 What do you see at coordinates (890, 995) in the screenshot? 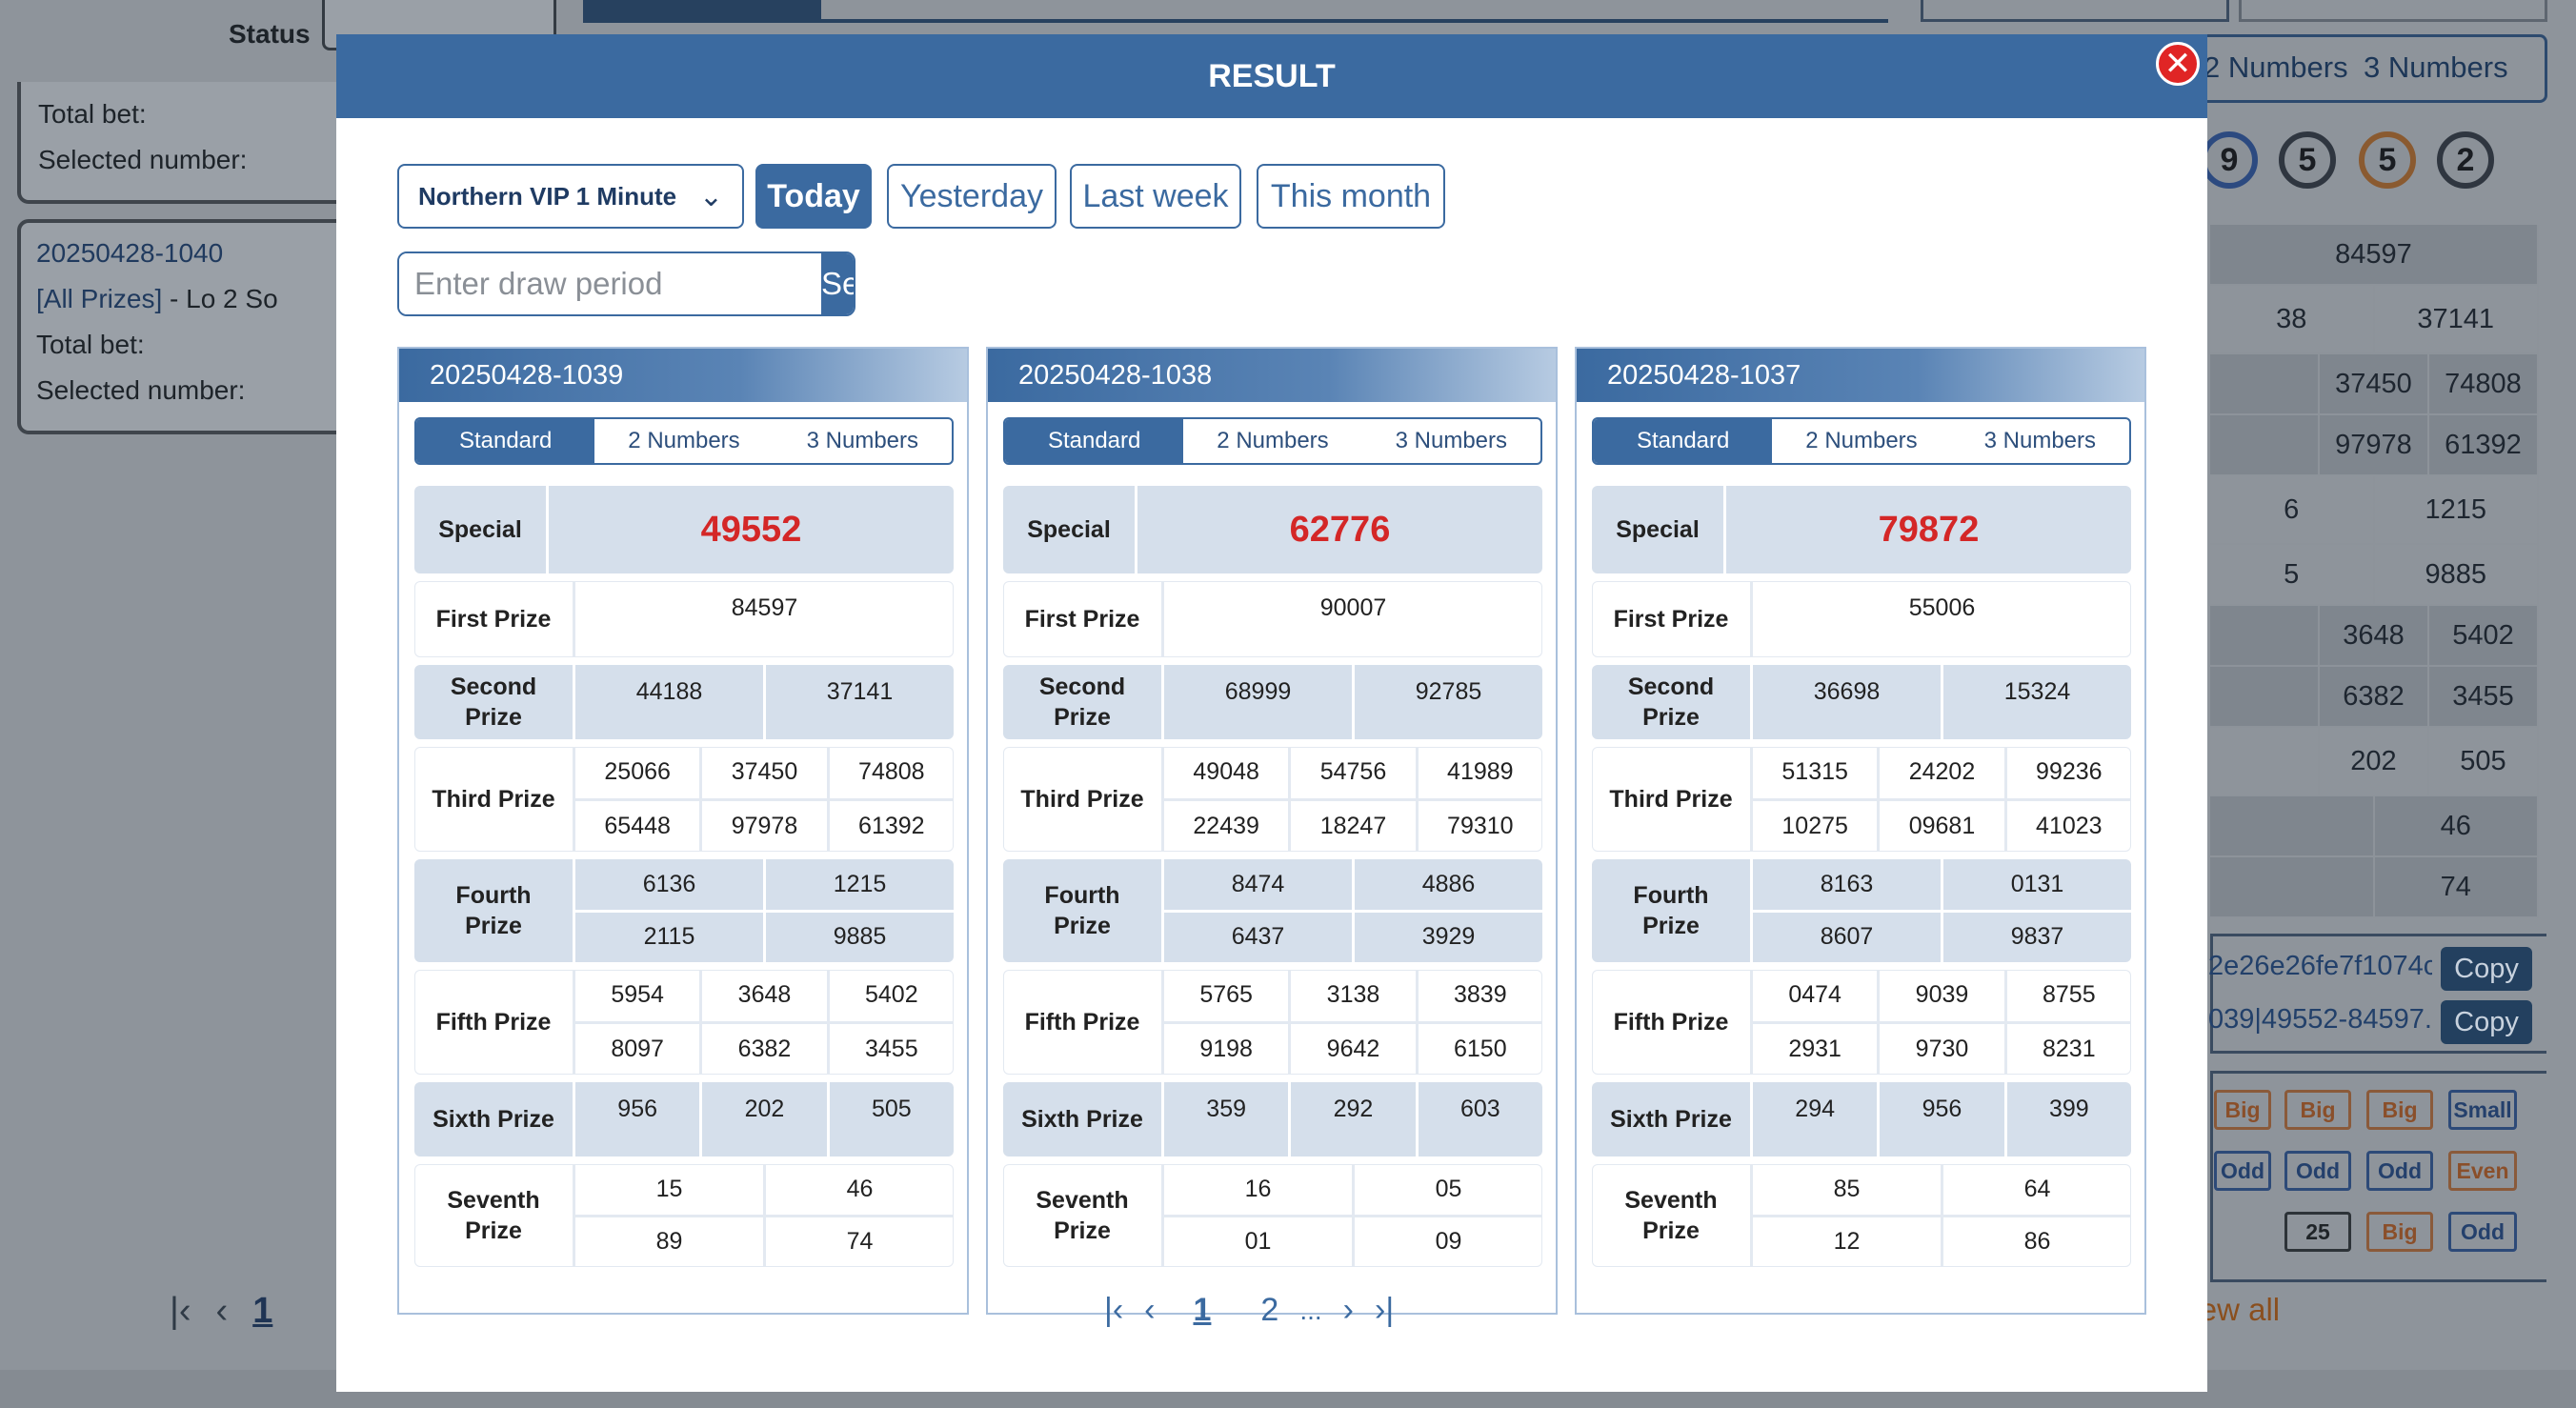
I see `prize-number: 5402` at bounding box center [890, 995].